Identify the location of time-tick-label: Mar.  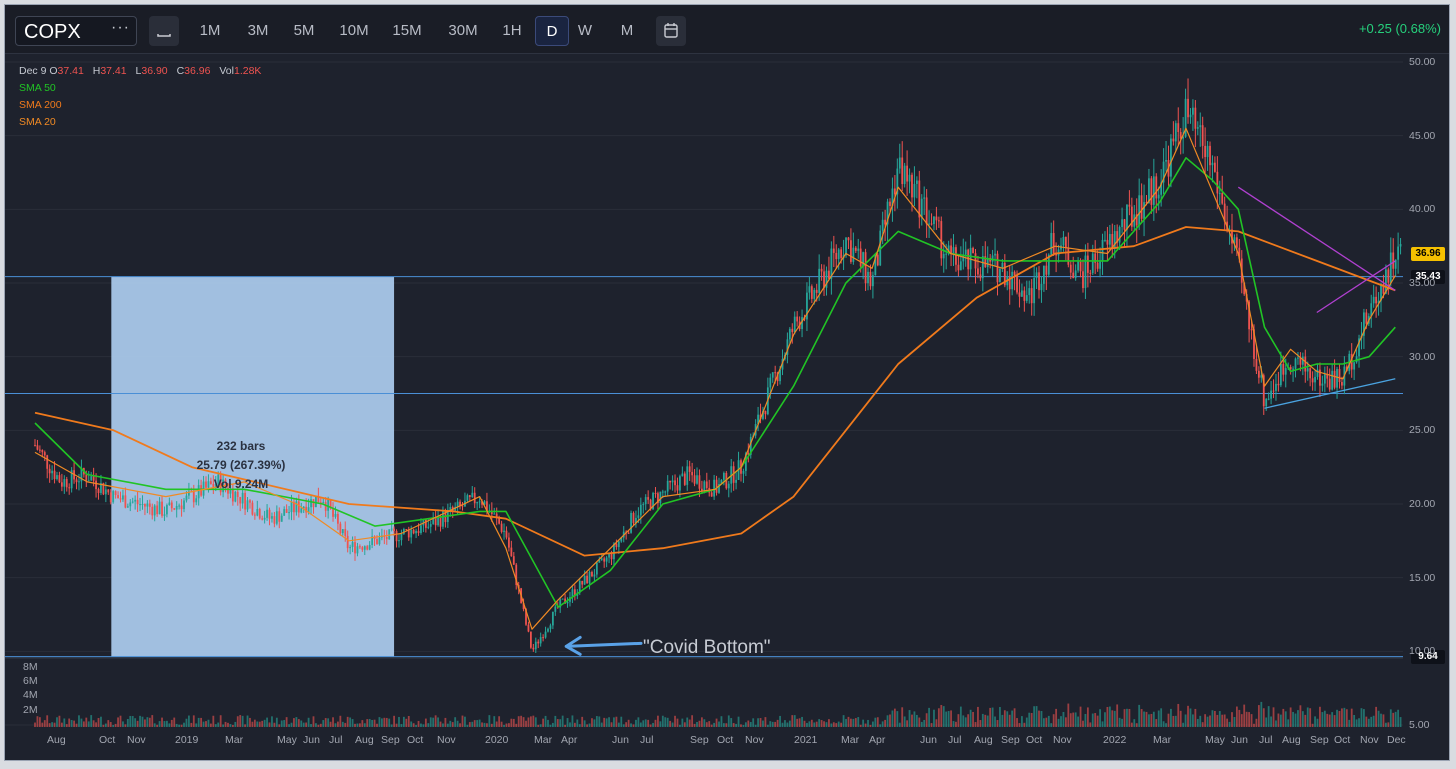
(850, 740).